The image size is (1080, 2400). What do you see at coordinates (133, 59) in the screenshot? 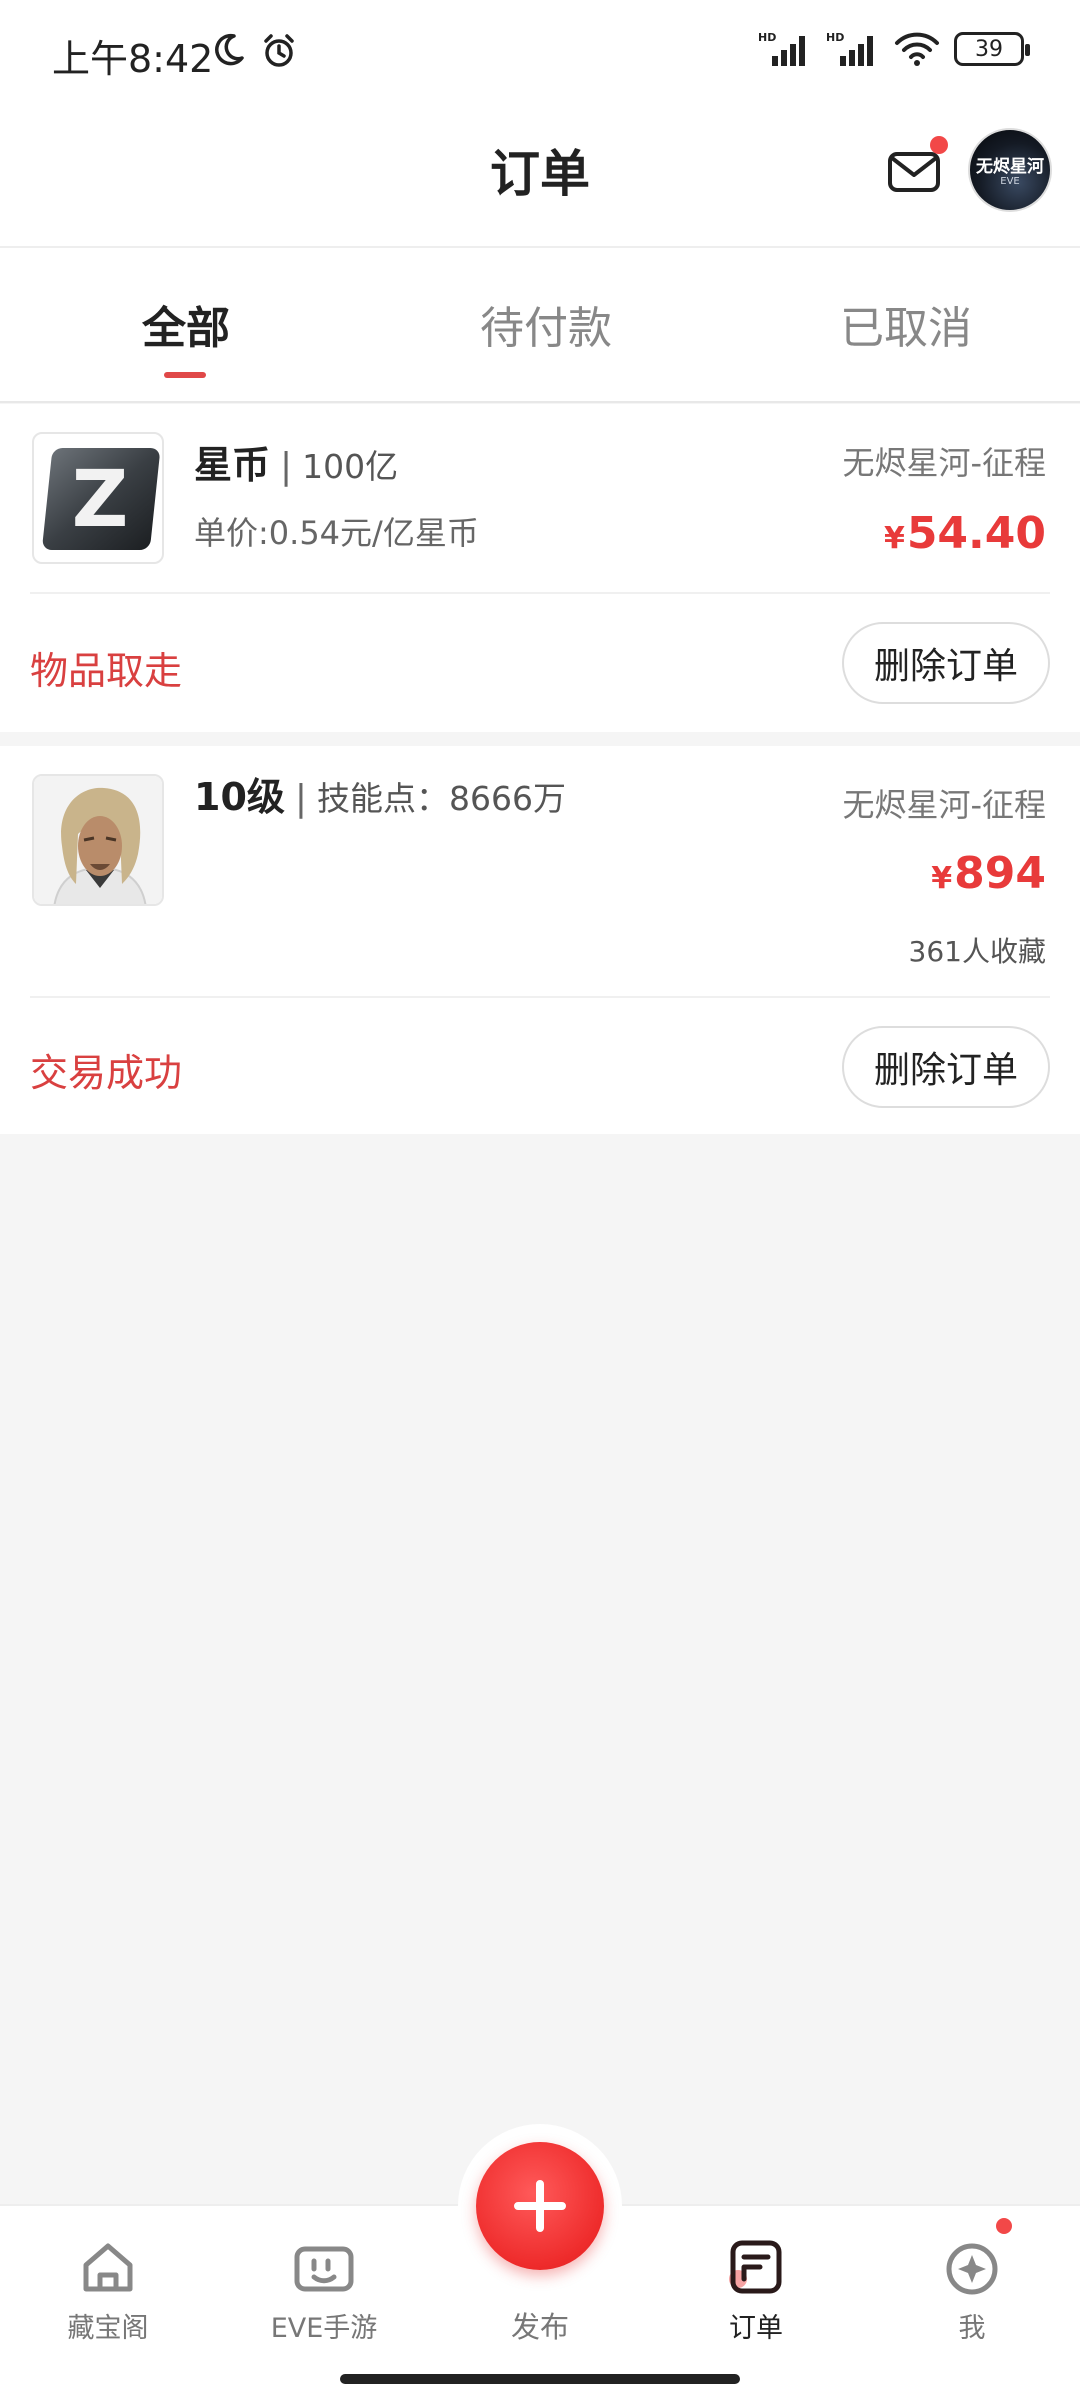
I see `status-time: 上午8:42` at bounding box center [133, 59].